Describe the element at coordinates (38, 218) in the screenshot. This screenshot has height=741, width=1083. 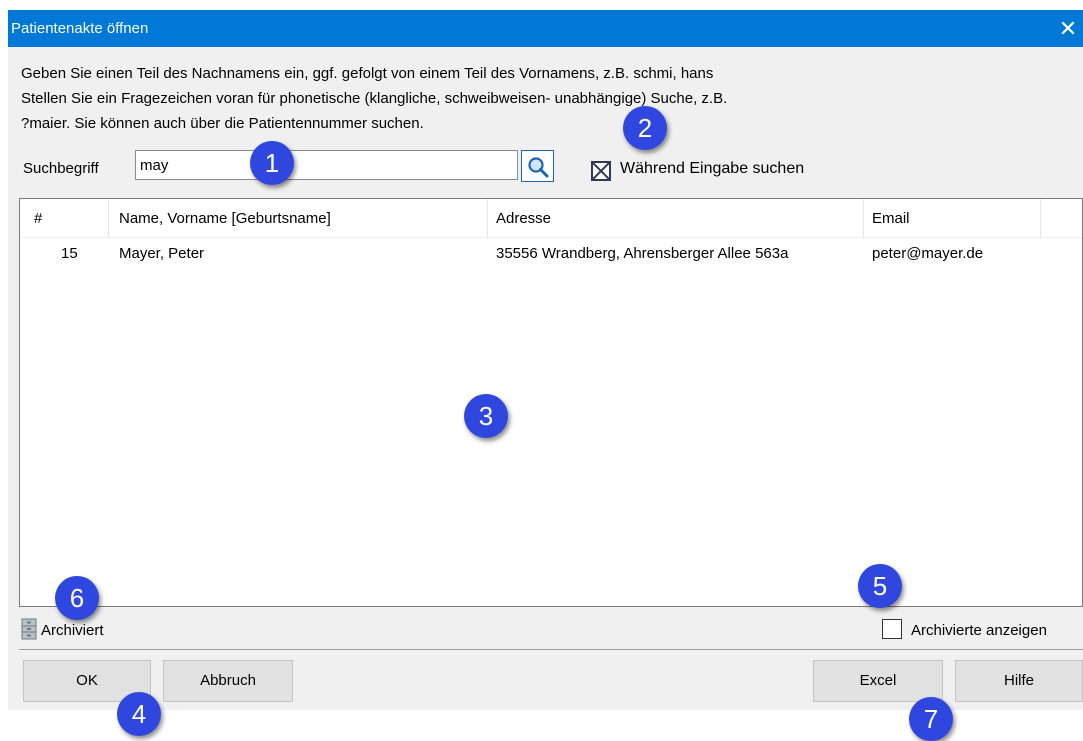
I see `column-header-number: #` at that location.